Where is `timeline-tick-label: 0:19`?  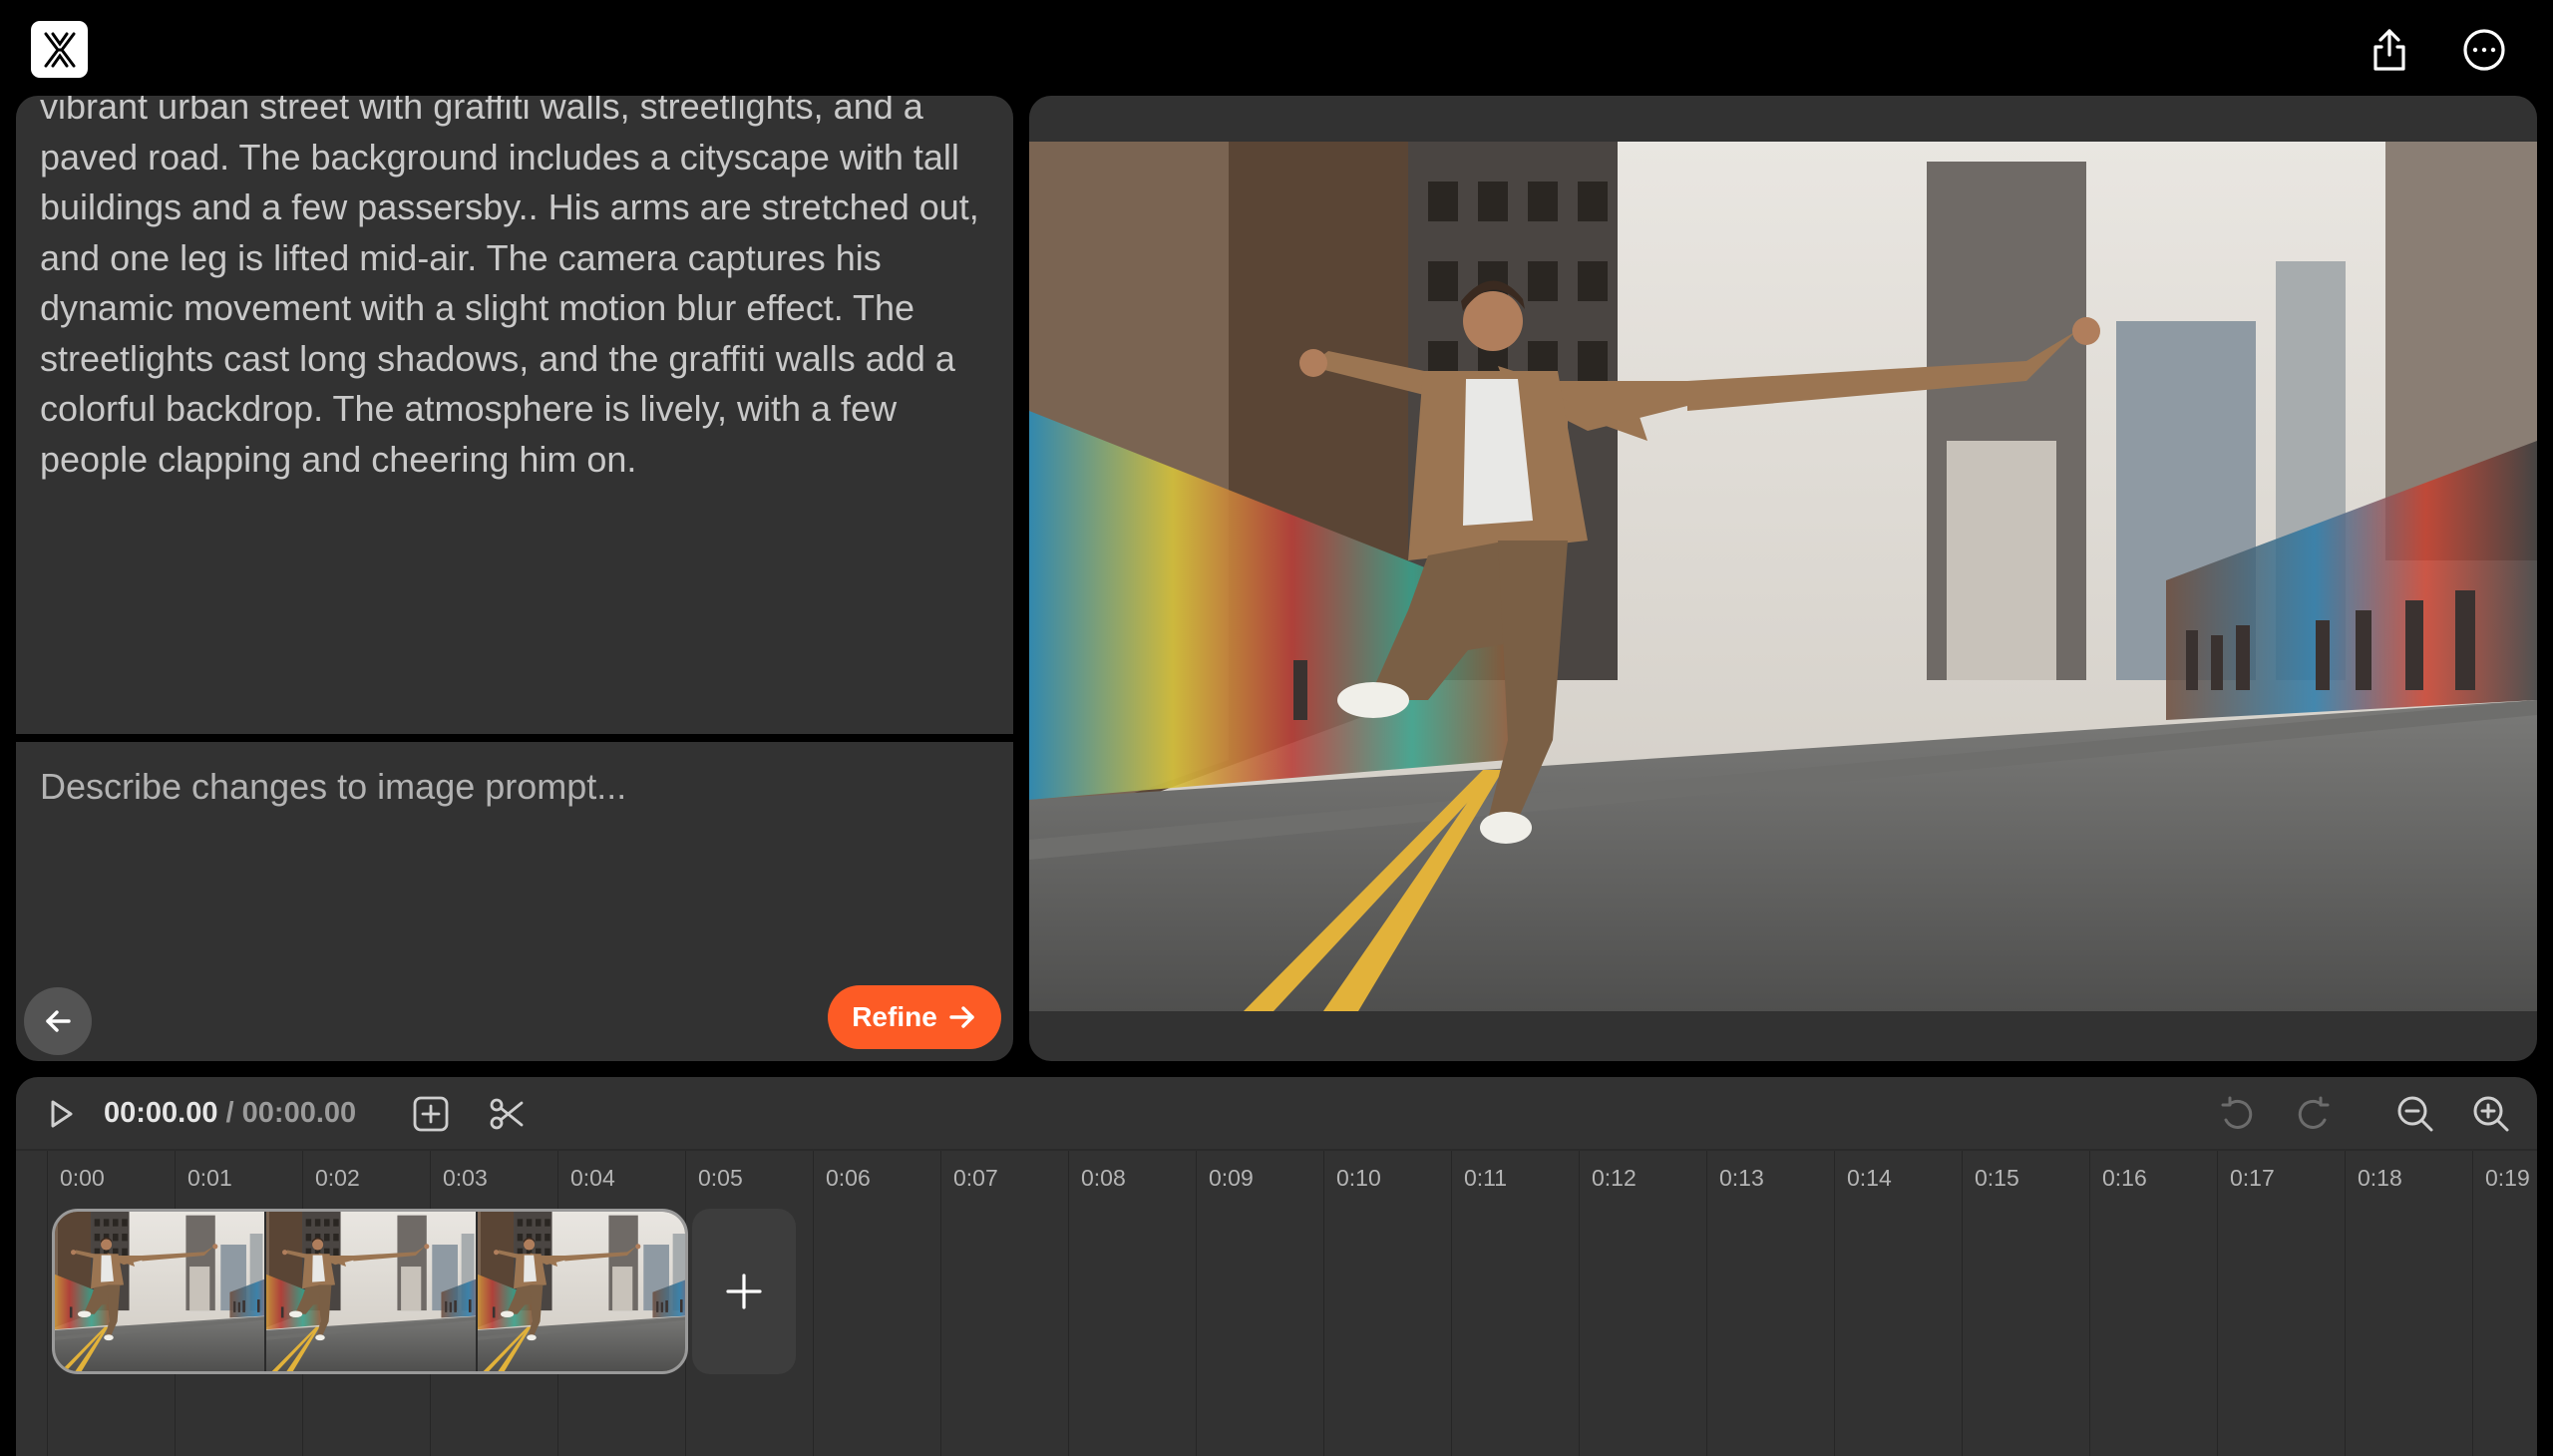
timeline-tick-label: 0:19 is located at coordinates (2508, 1178).